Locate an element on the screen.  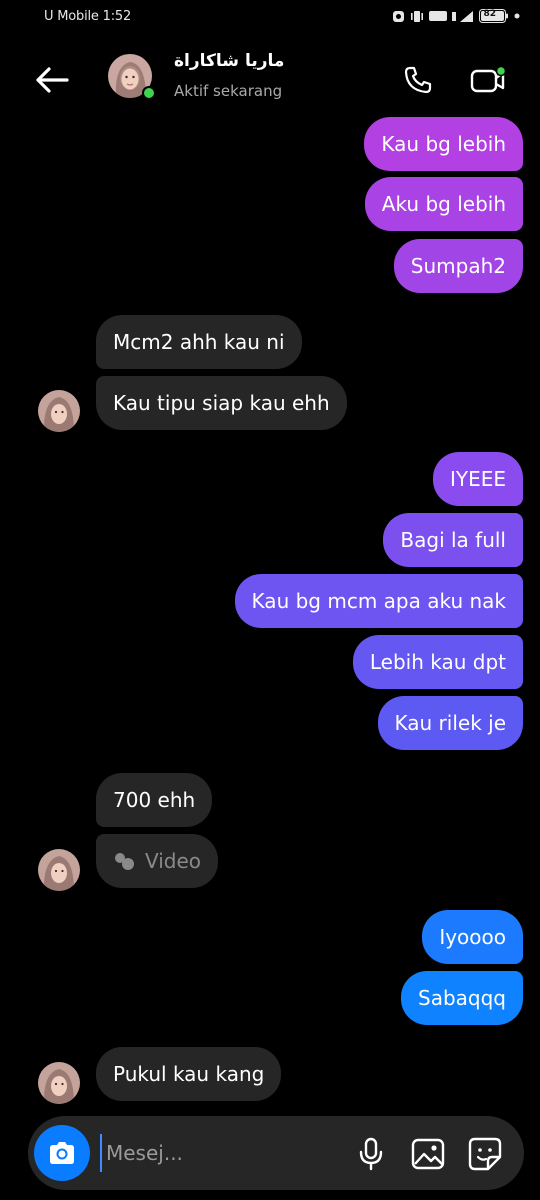
received-message: Mcm2 ahh kau ni is located at coordinates (199, 342).